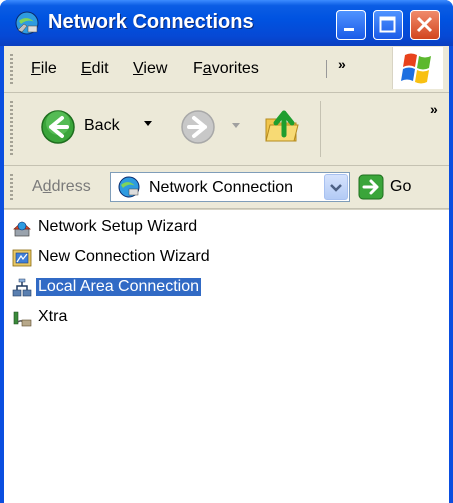 The height and width of the screenshot is (503, 453). I want to click on forward-arrow-icon, so click(198, 127).